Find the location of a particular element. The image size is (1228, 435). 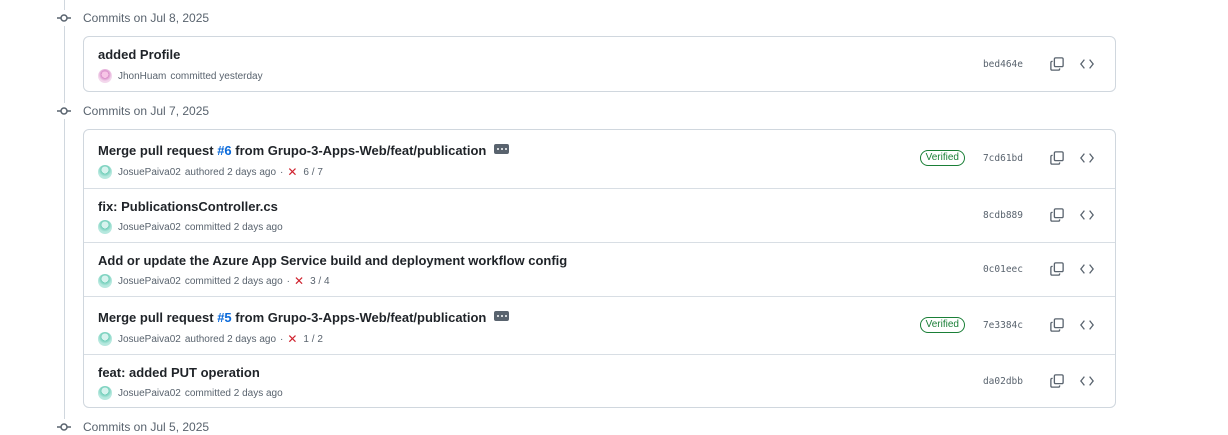

group-header-jul-7: Commits on Jul 7, 2025 is located at coordinates (132, 111).